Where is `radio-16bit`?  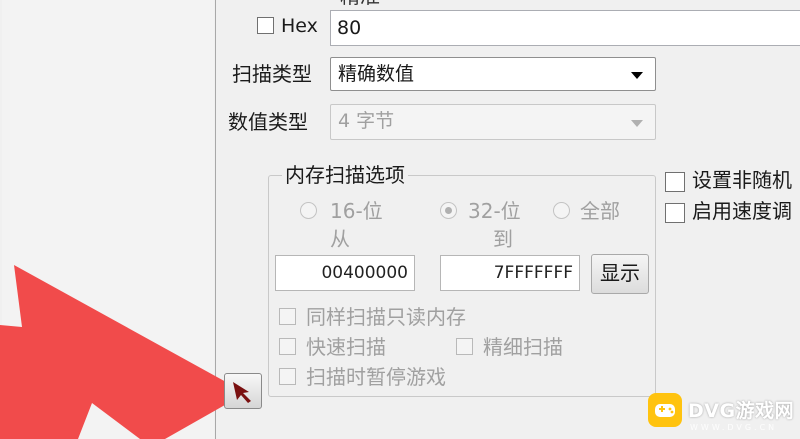
radio-16bit is located at coordinates (308, 210).